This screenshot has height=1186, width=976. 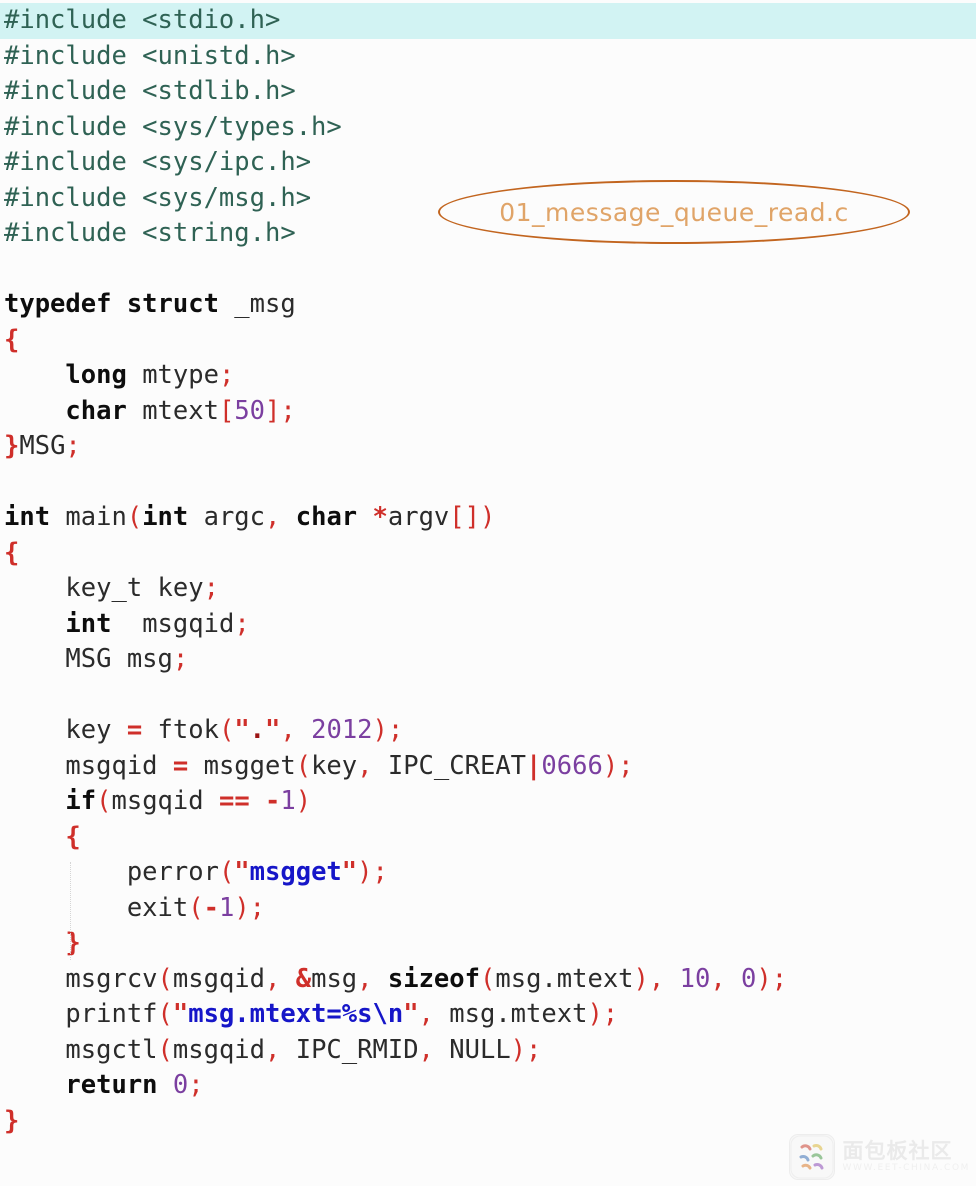 What do you see at coordinates (73, 943) in the screenshot?
I see `code-line: }` at bounding box center [73, 943].